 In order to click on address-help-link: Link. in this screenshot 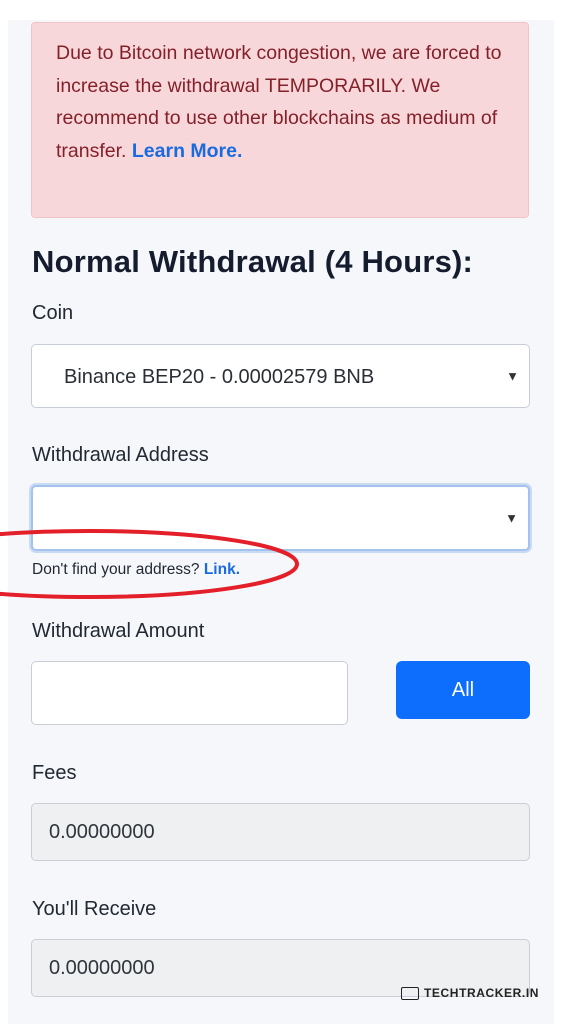, I will do `click(222, 569)`.